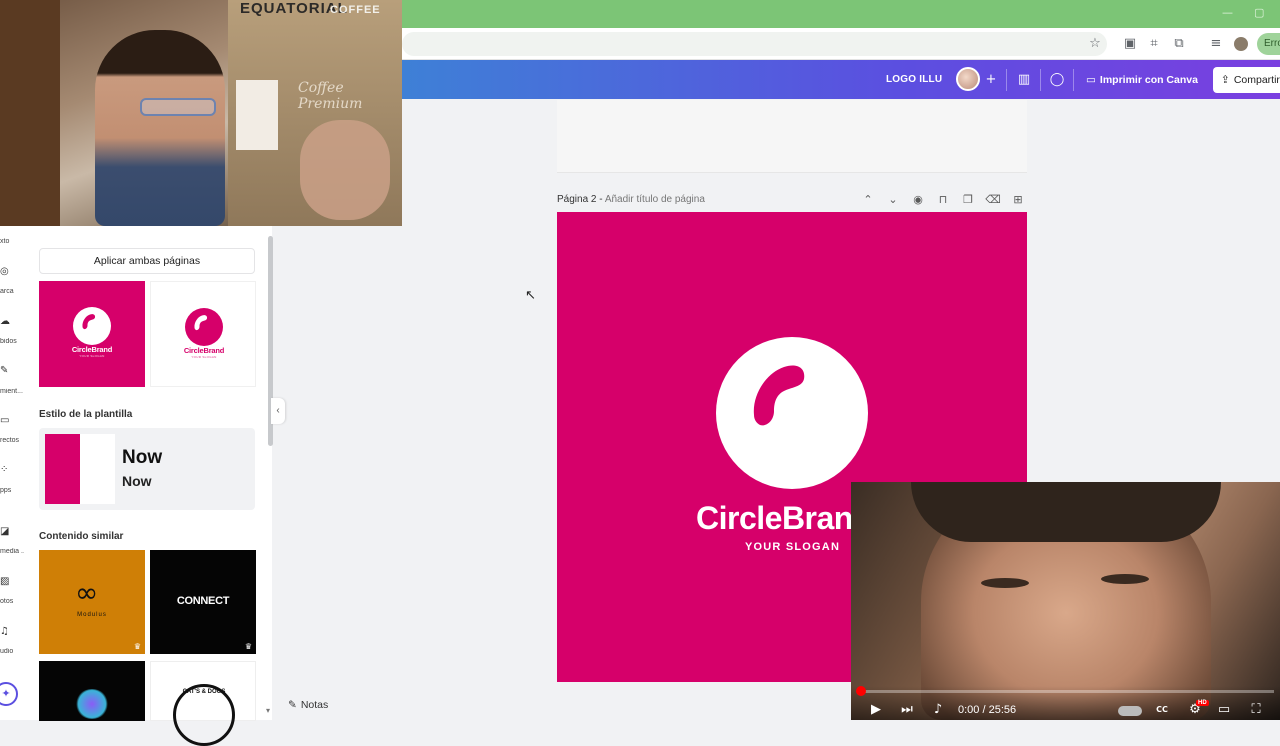 This screenshot has height=746, width=1280. I want to click on rail-item-brand: arca, so click(12, 291).